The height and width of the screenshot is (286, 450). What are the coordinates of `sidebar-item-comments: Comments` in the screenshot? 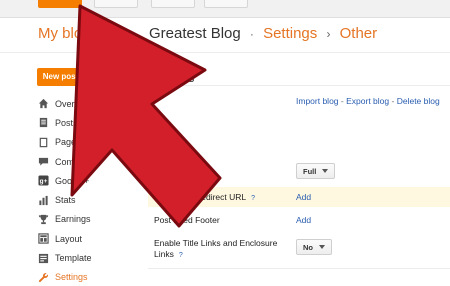 It's located at (87, 161).